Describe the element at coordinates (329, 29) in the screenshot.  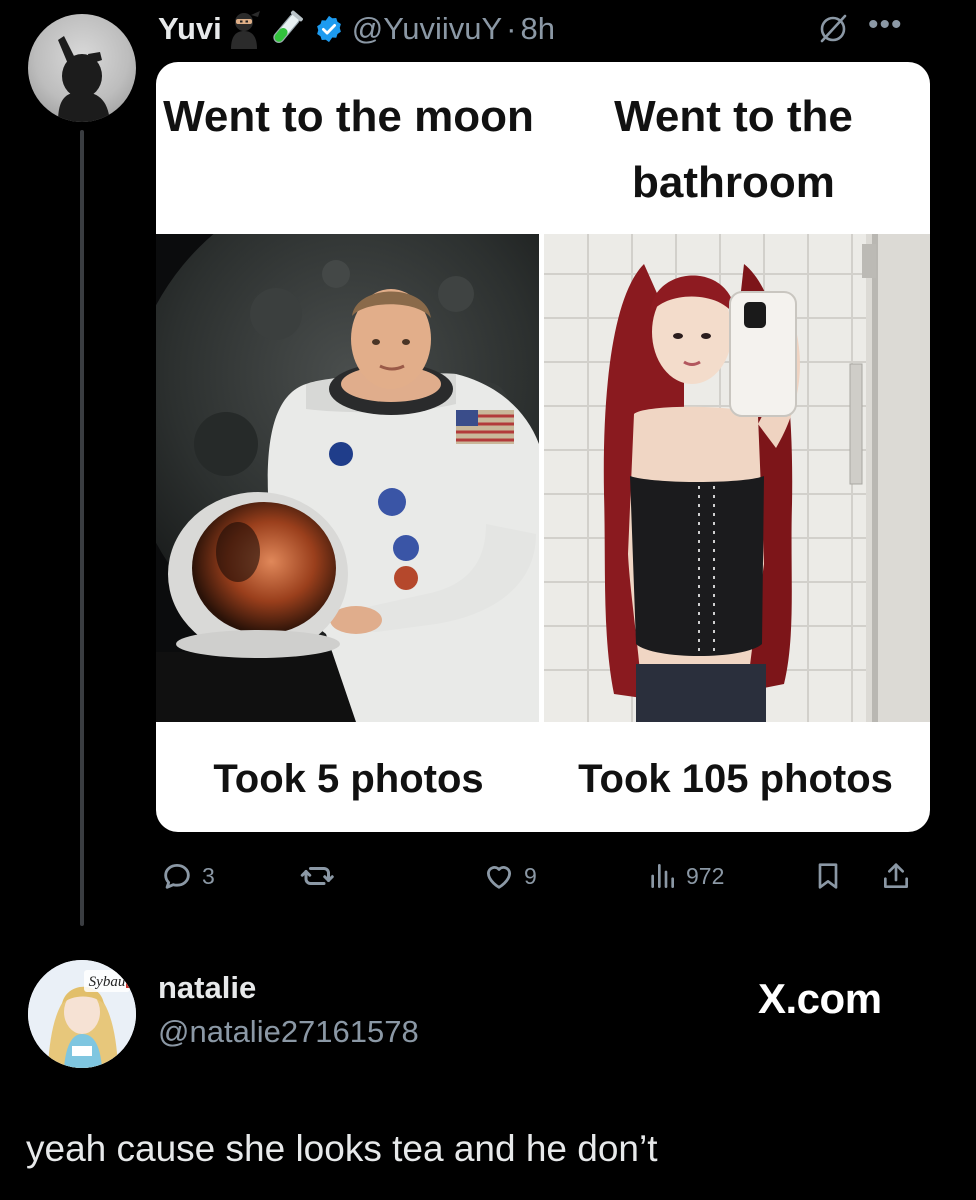
I see `verified-badge-icon` at that location.